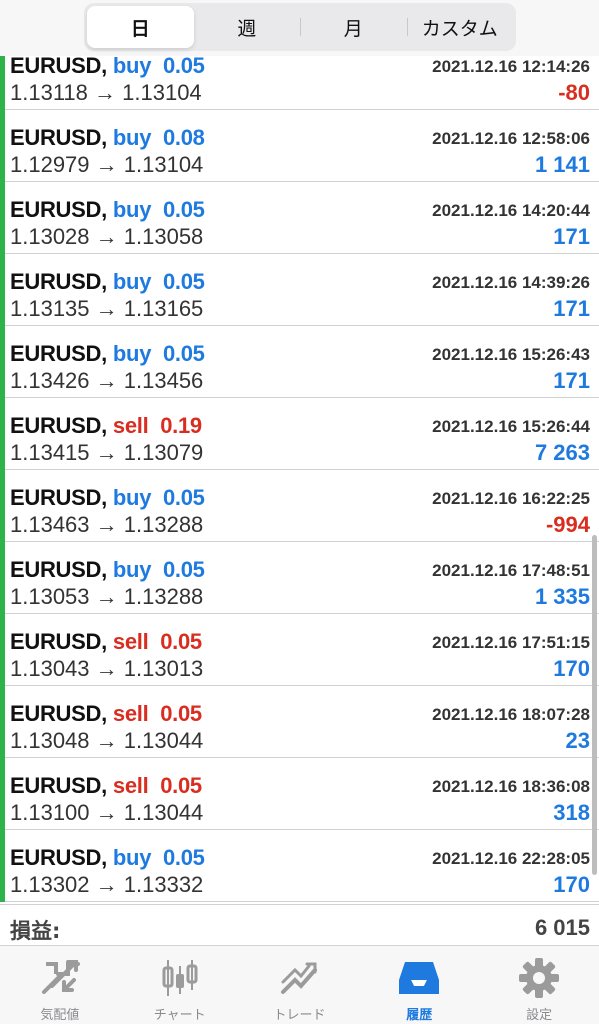  I want to click on trade-prices: 1.13302 → 1.13332, so click(106, 885).